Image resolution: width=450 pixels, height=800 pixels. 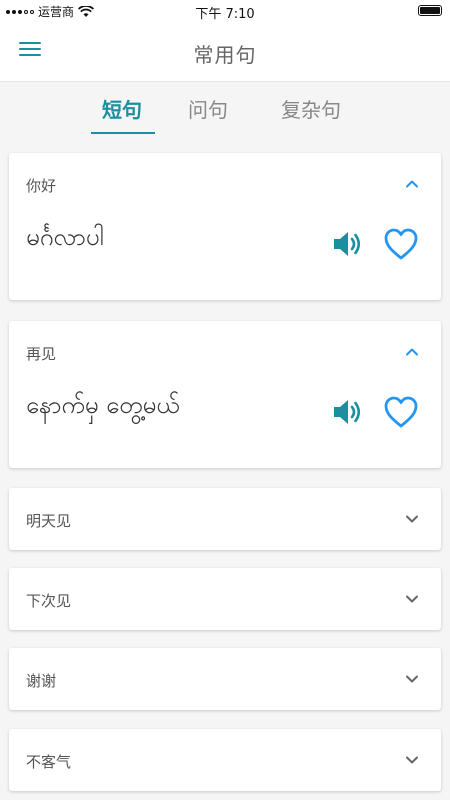 What do you see at coordinates (41, 354) in the screenshot?
I see `phrase-chinese: 再见` at bounding box center [41, 354].